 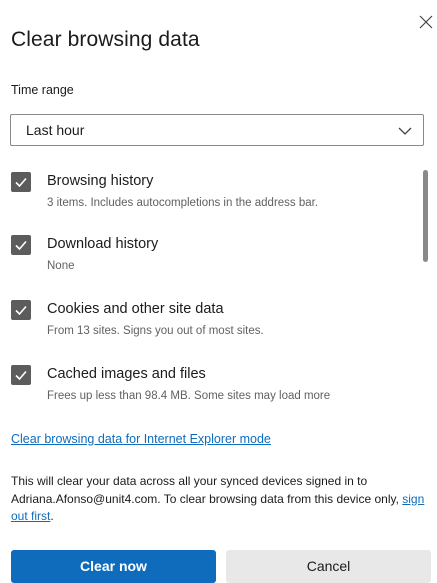 I want to click on cookies-checkbox, so click(x=21, y=310).